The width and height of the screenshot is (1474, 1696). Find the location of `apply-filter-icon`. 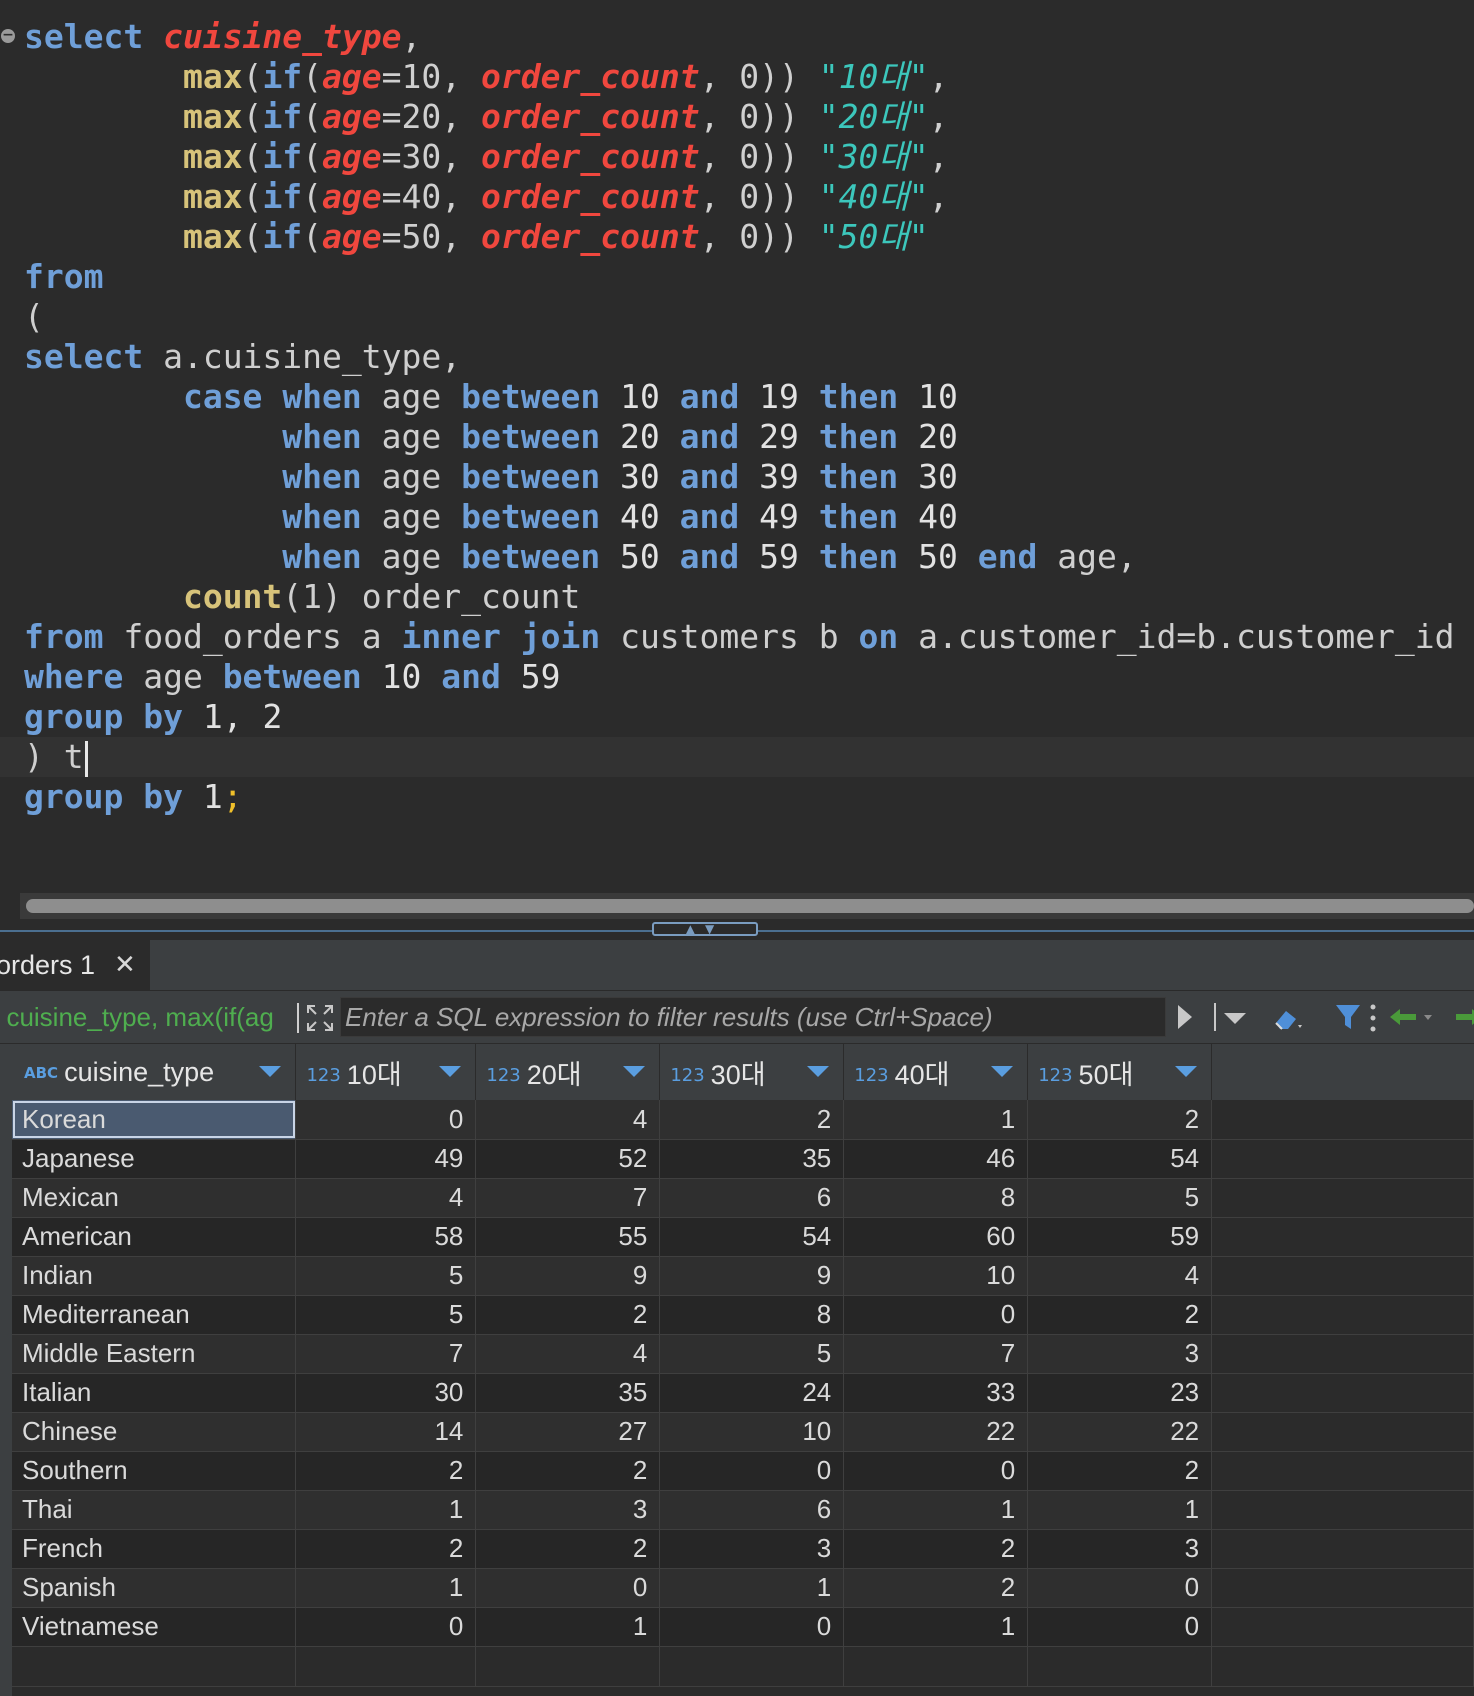

apply-filter-icon is located at coordinates (1185, 1017).